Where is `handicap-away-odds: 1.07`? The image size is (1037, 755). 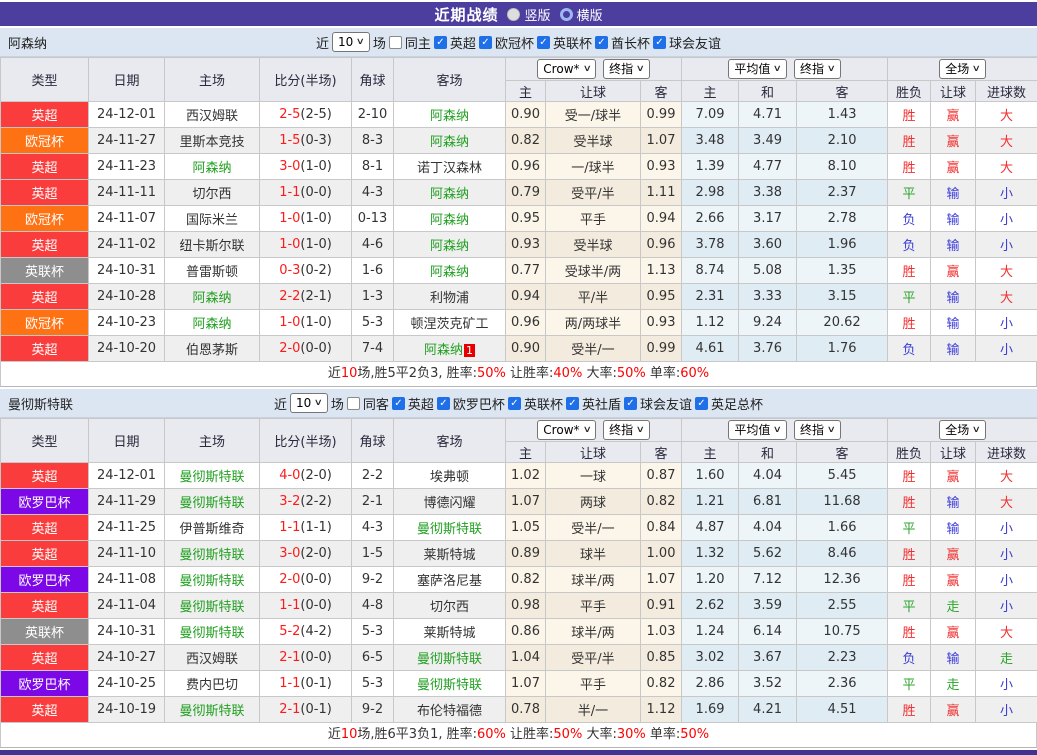
handicap-away-odds: 1.07 is located at coordinates (661, 141).